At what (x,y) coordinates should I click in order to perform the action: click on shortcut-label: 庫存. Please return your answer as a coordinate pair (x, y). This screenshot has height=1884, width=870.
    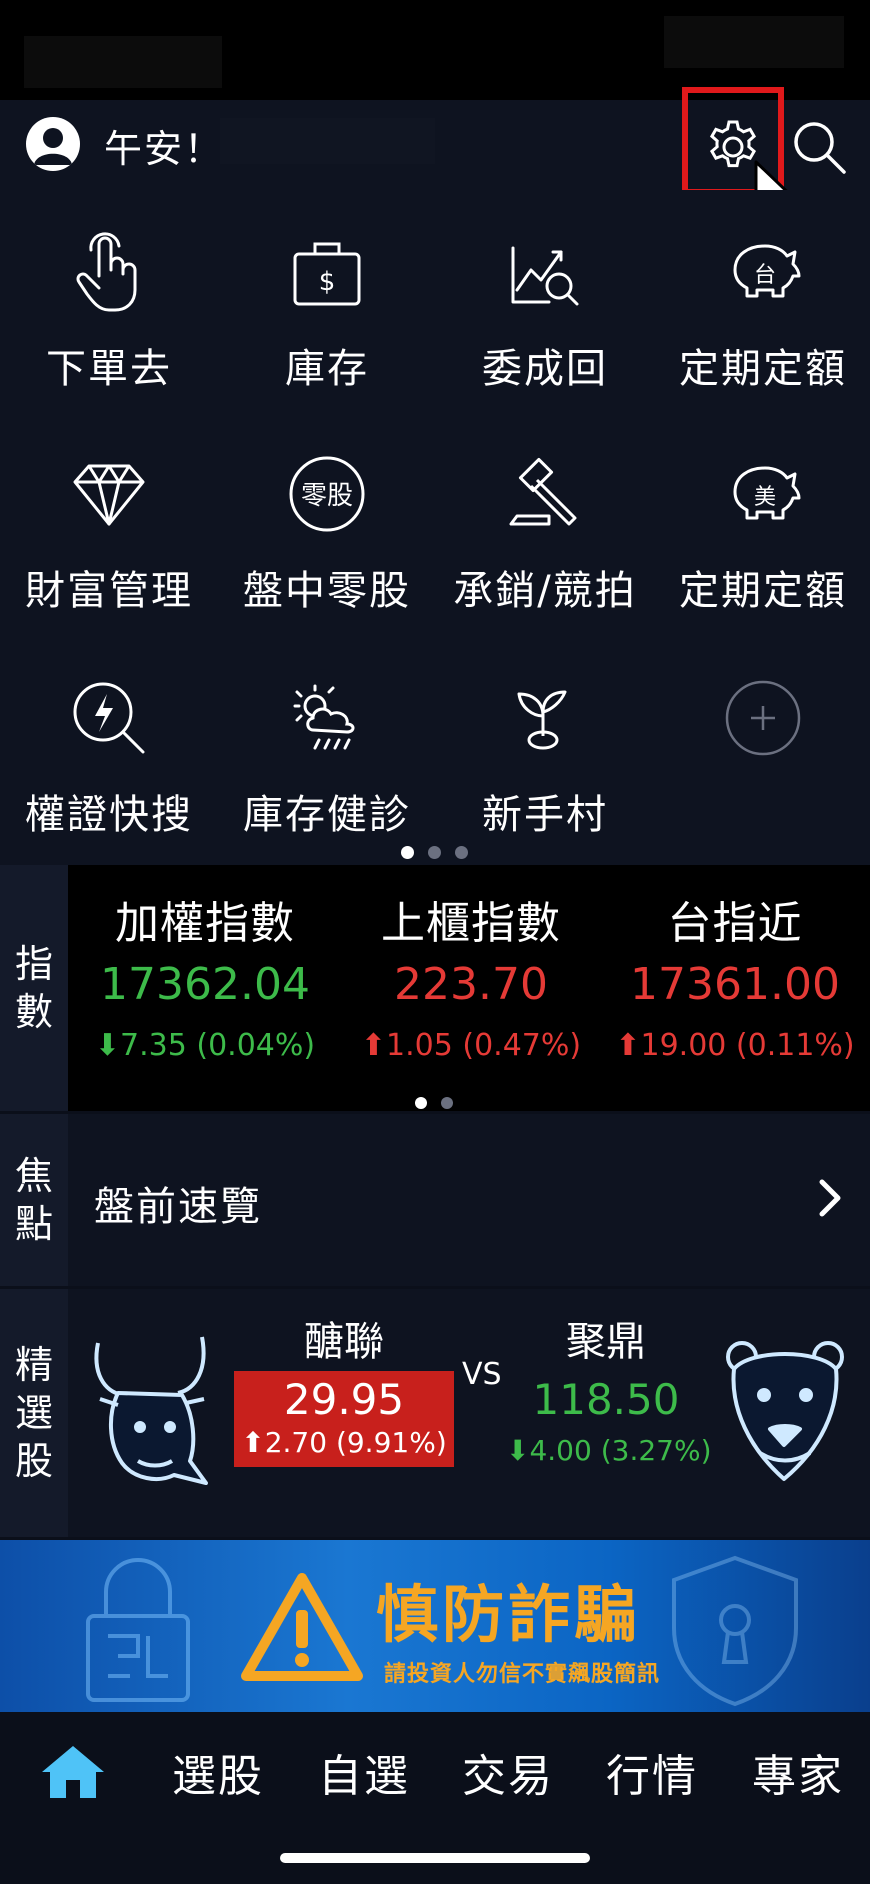
    Looking at the image, I should click on (327, 369).